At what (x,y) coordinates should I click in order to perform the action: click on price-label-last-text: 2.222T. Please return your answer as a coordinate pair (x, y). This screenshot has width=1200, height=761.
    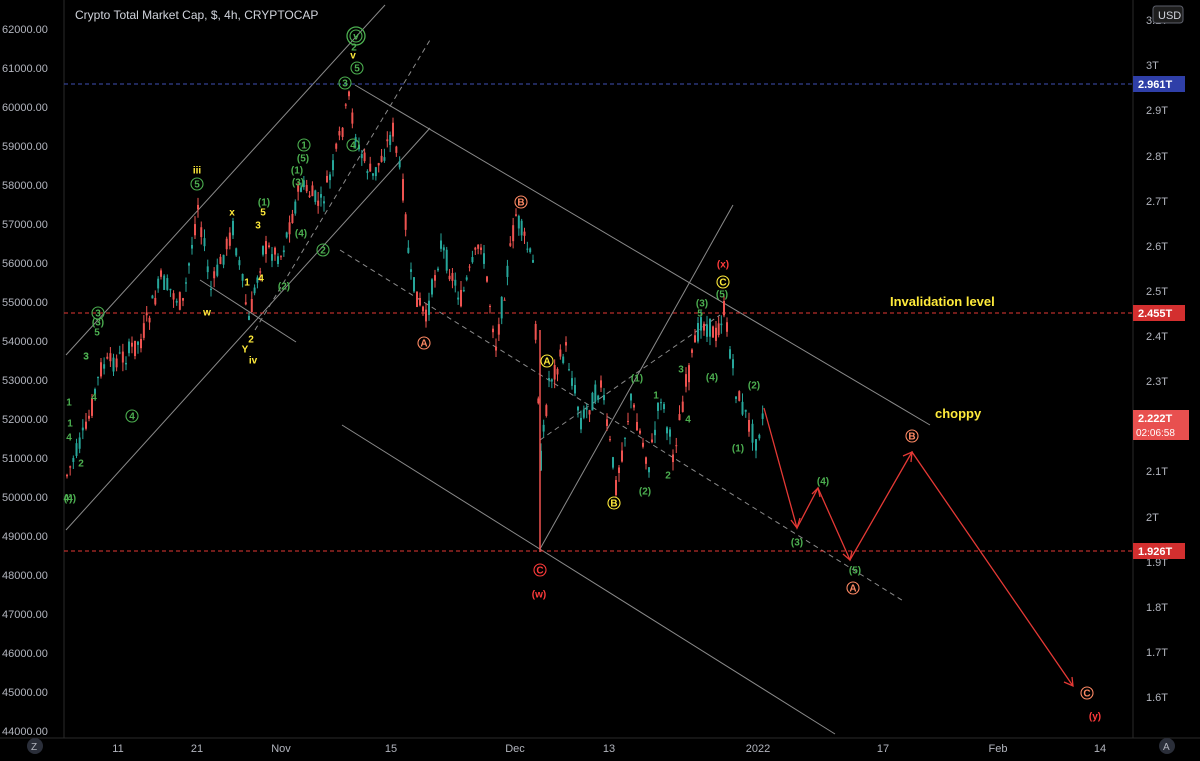
    Looking at the image, I should click on (1155, 419).